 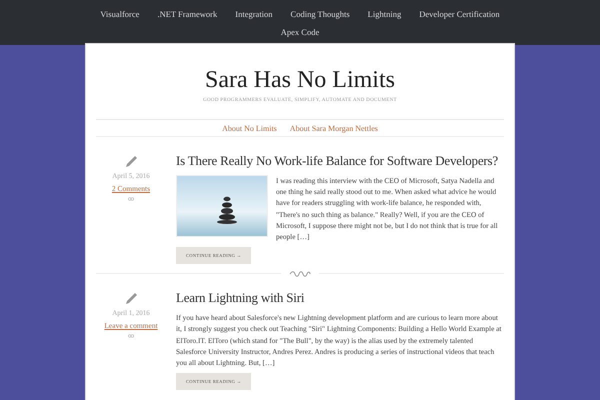 What do you see at coordinates (300, 32) in the screenshot?
I see `nav-link: Apex Code` at bounding box center [300, 32].